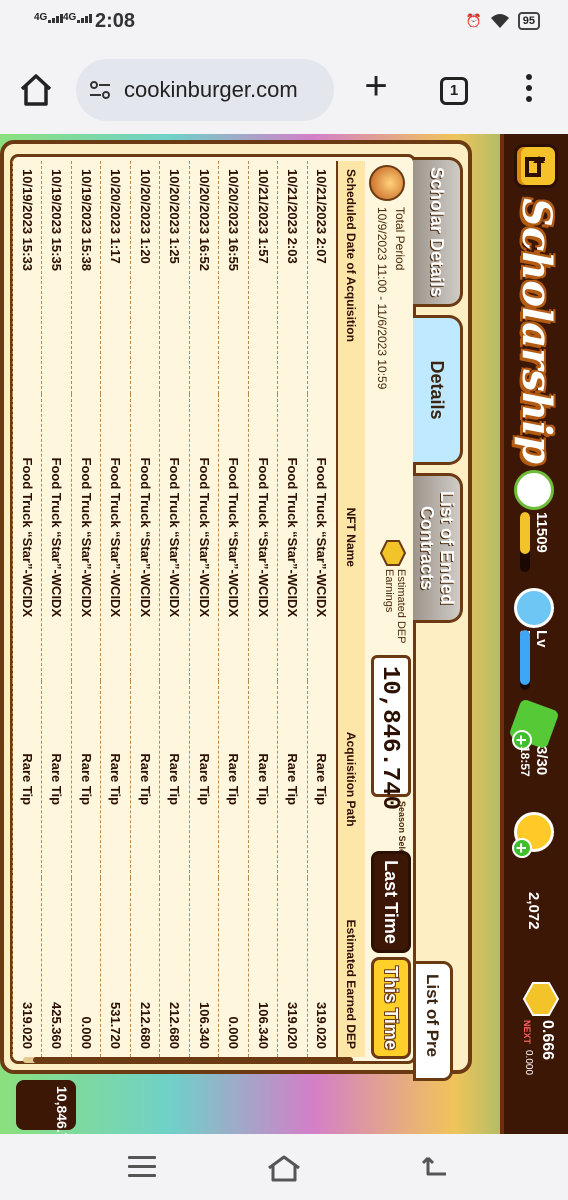 The height and width of the screenshot is (1200, 568). What do you see at coordinates (293, 967) in the screenshot?
I see `cell-dep: 319.020` at bounding box center [293, 967].